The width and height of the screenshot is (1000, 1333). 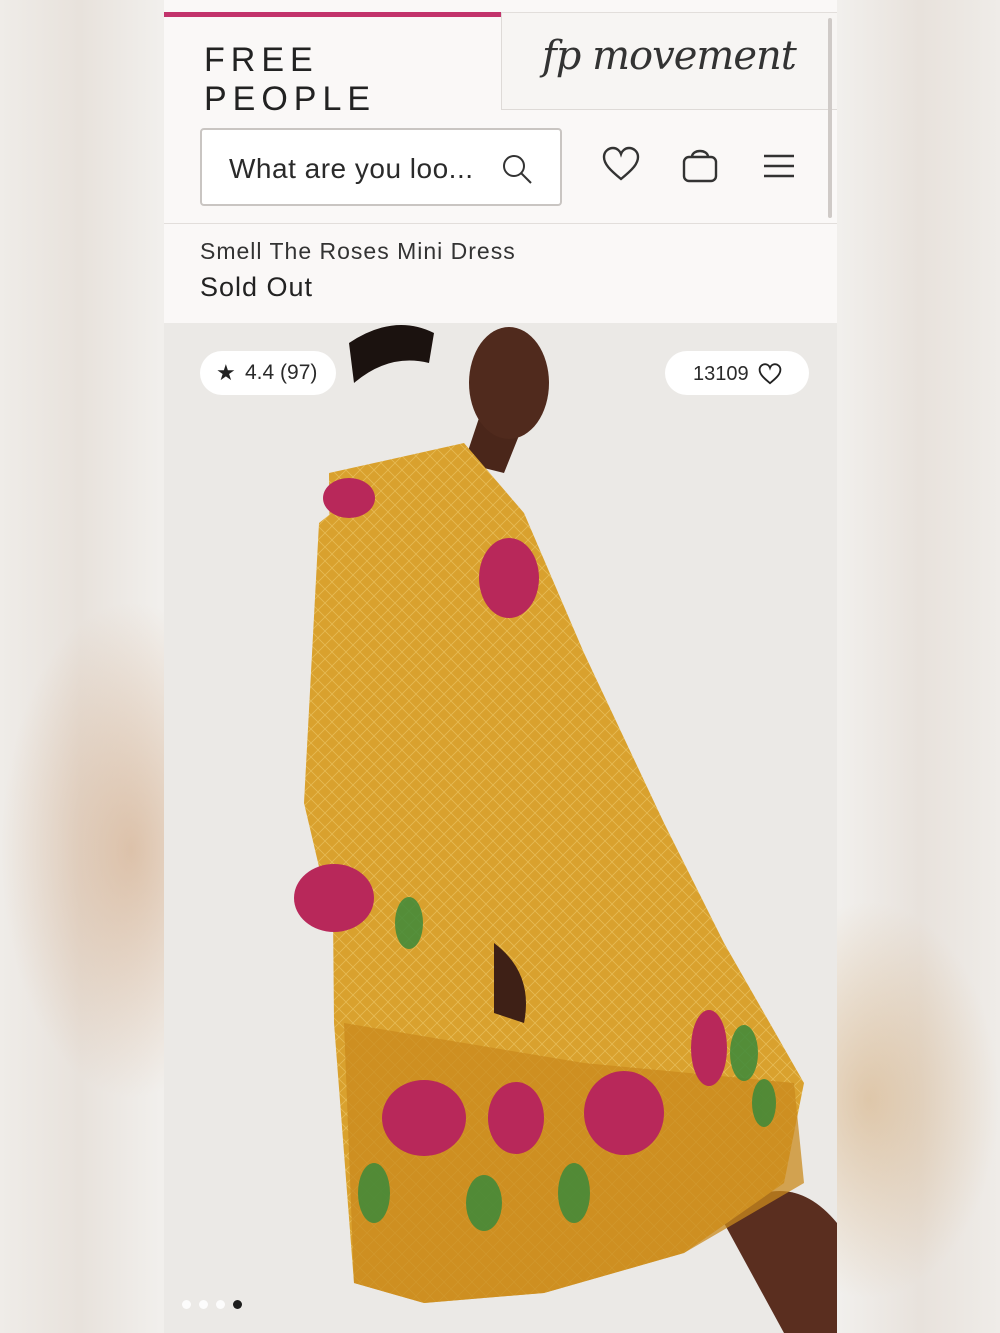 I want to click on tab-fp-movement: fp movement, so click(x=669, y=61).